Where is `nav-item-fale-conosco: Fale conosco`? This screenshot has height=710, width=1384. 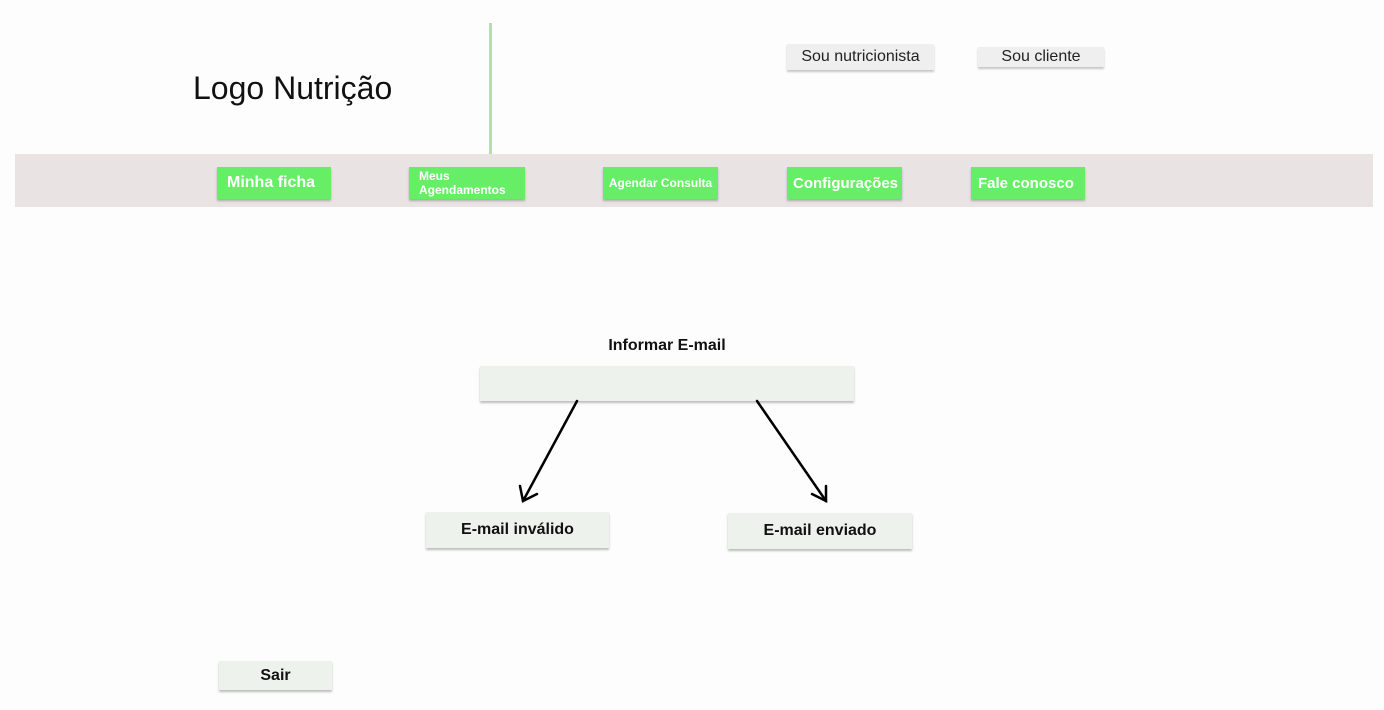 nav-item-fale-conosco: Fale conosco is located at coordinates (1028, 183).